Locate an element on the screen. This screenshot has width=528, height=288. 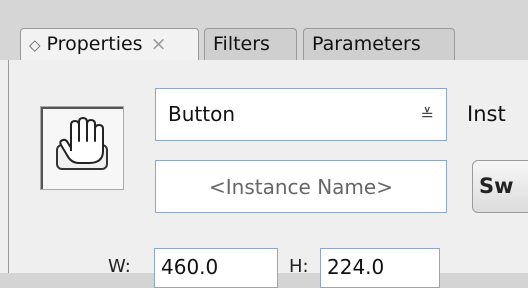
tab-filters: Filters is located at coordinates (250, 44).